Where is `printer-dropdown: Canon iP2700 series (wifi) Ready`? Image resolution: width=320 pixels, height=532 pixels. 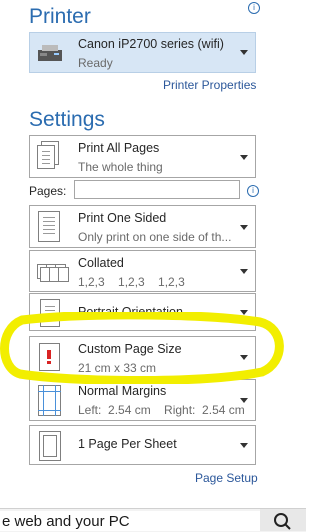 printer-dropdown: Canon iP2700 series (wifi) Ready is located at coordinates (142, 52).